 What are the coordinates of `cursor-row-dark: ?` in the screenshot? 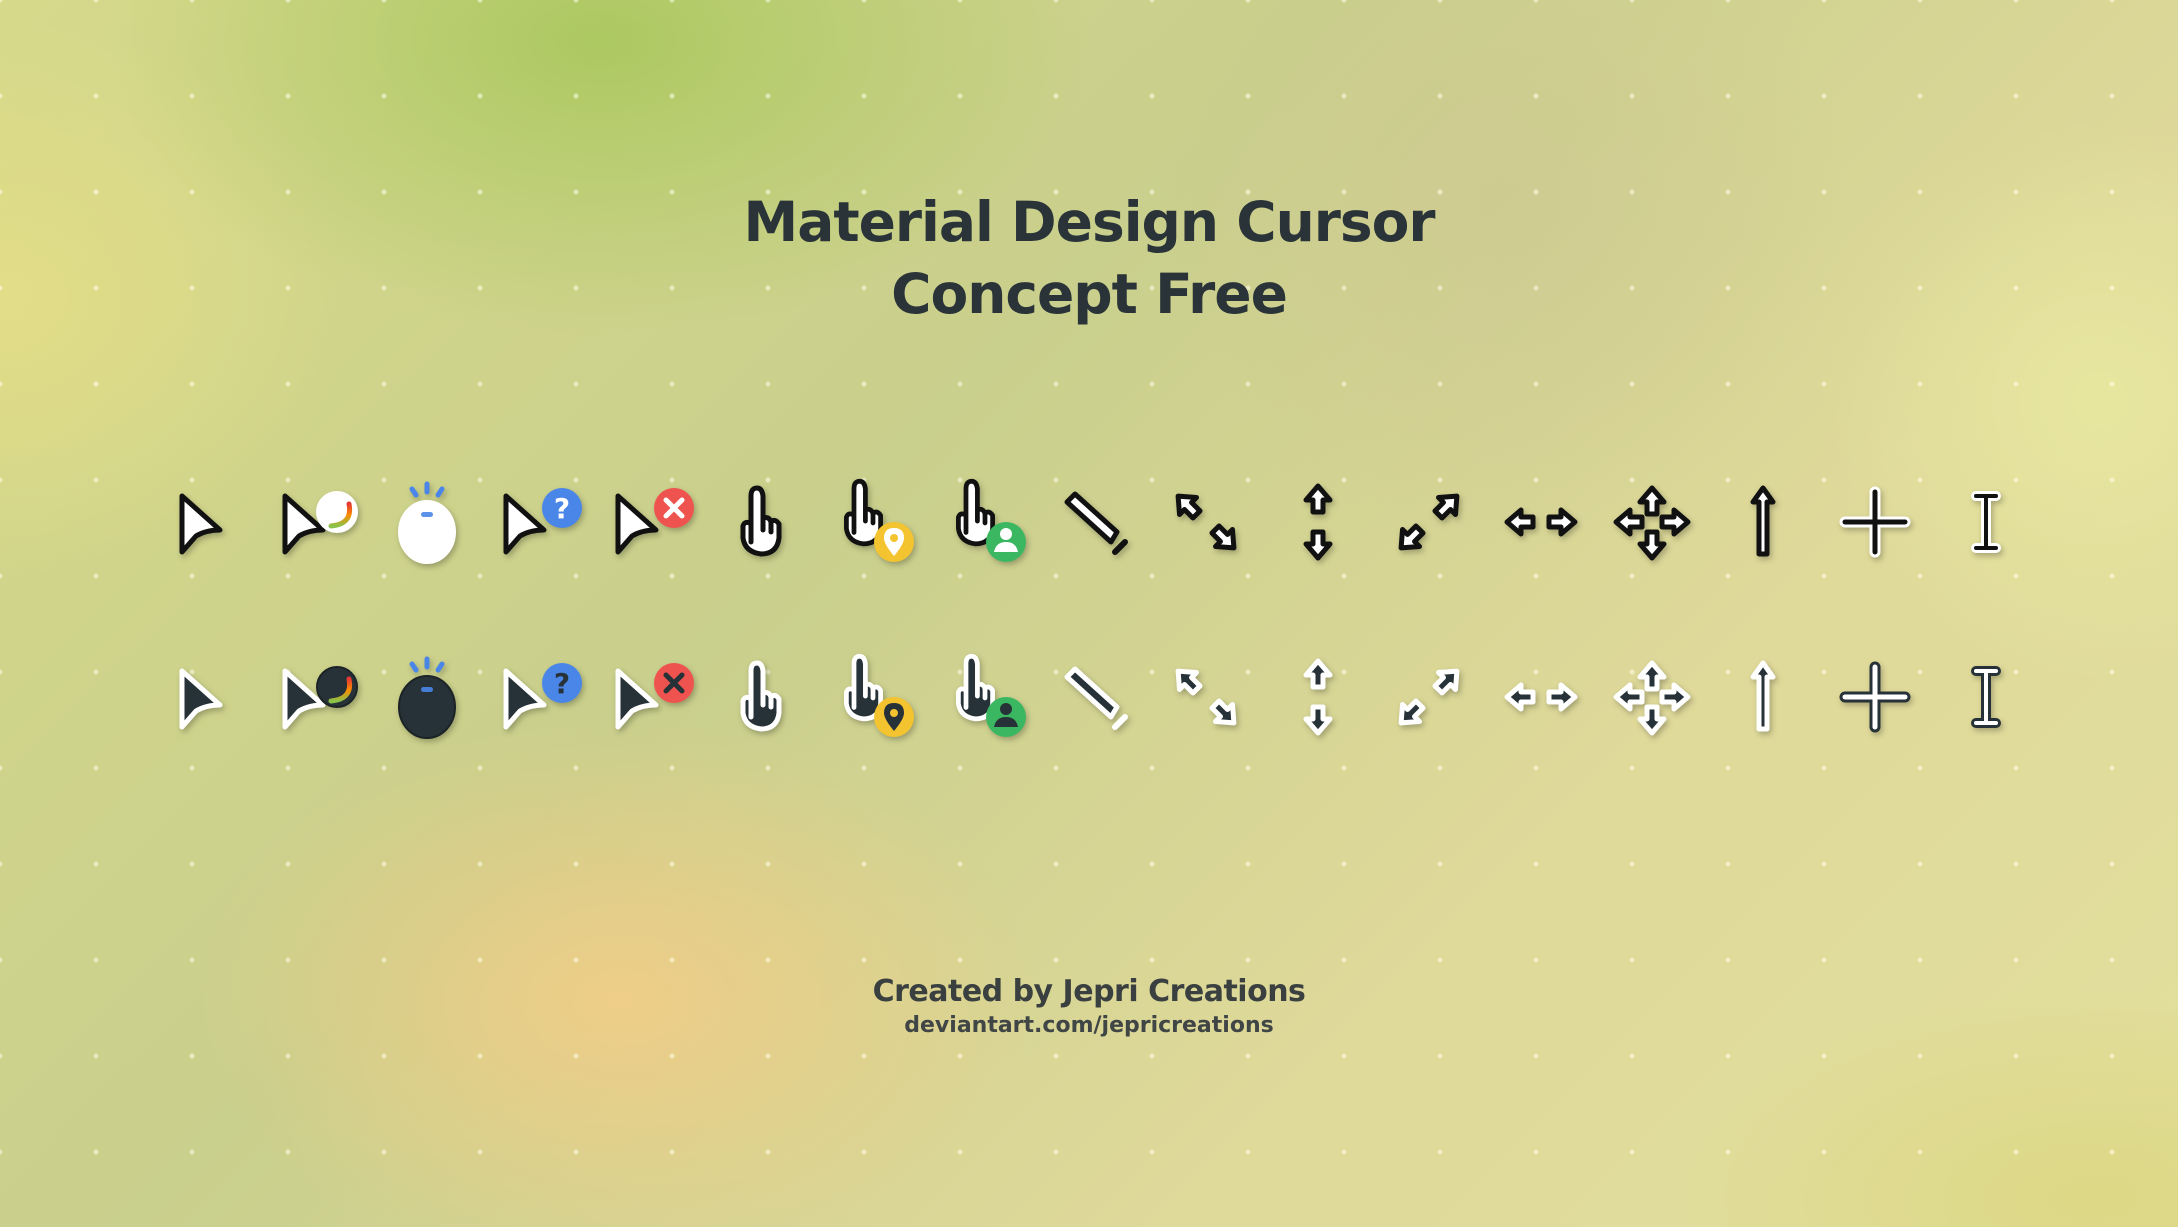 It's located at (1095, 697).